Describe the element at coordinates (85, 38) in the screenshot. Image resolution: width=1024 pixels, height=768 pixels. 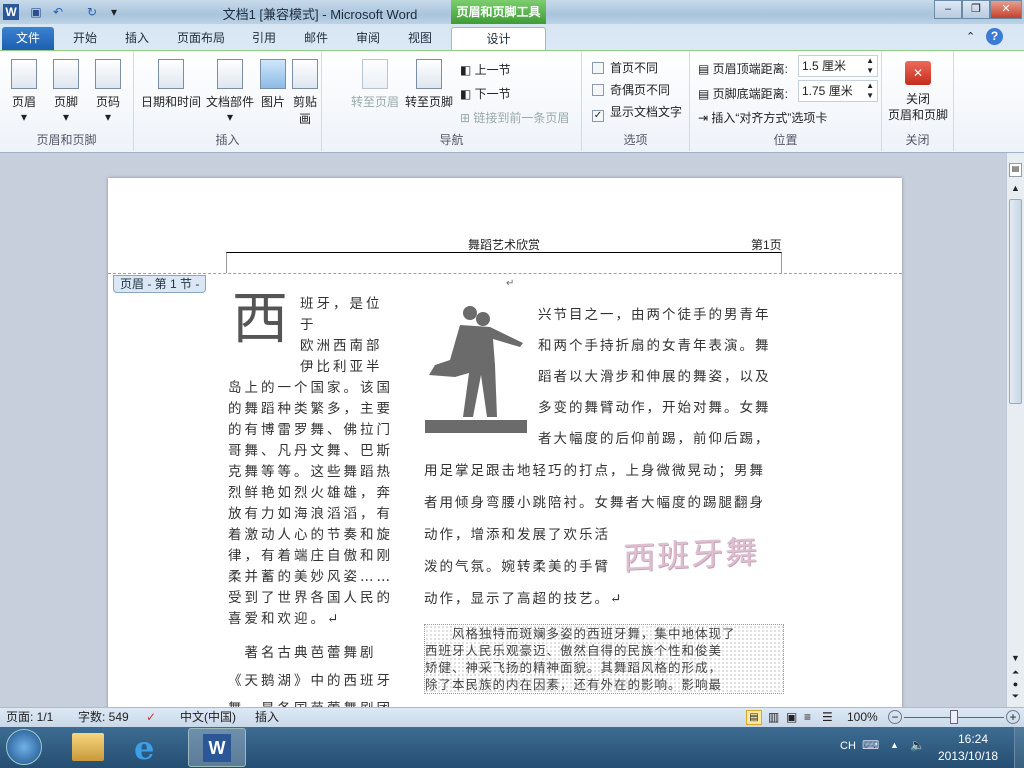
I see `tab-home: 开始` at that location.